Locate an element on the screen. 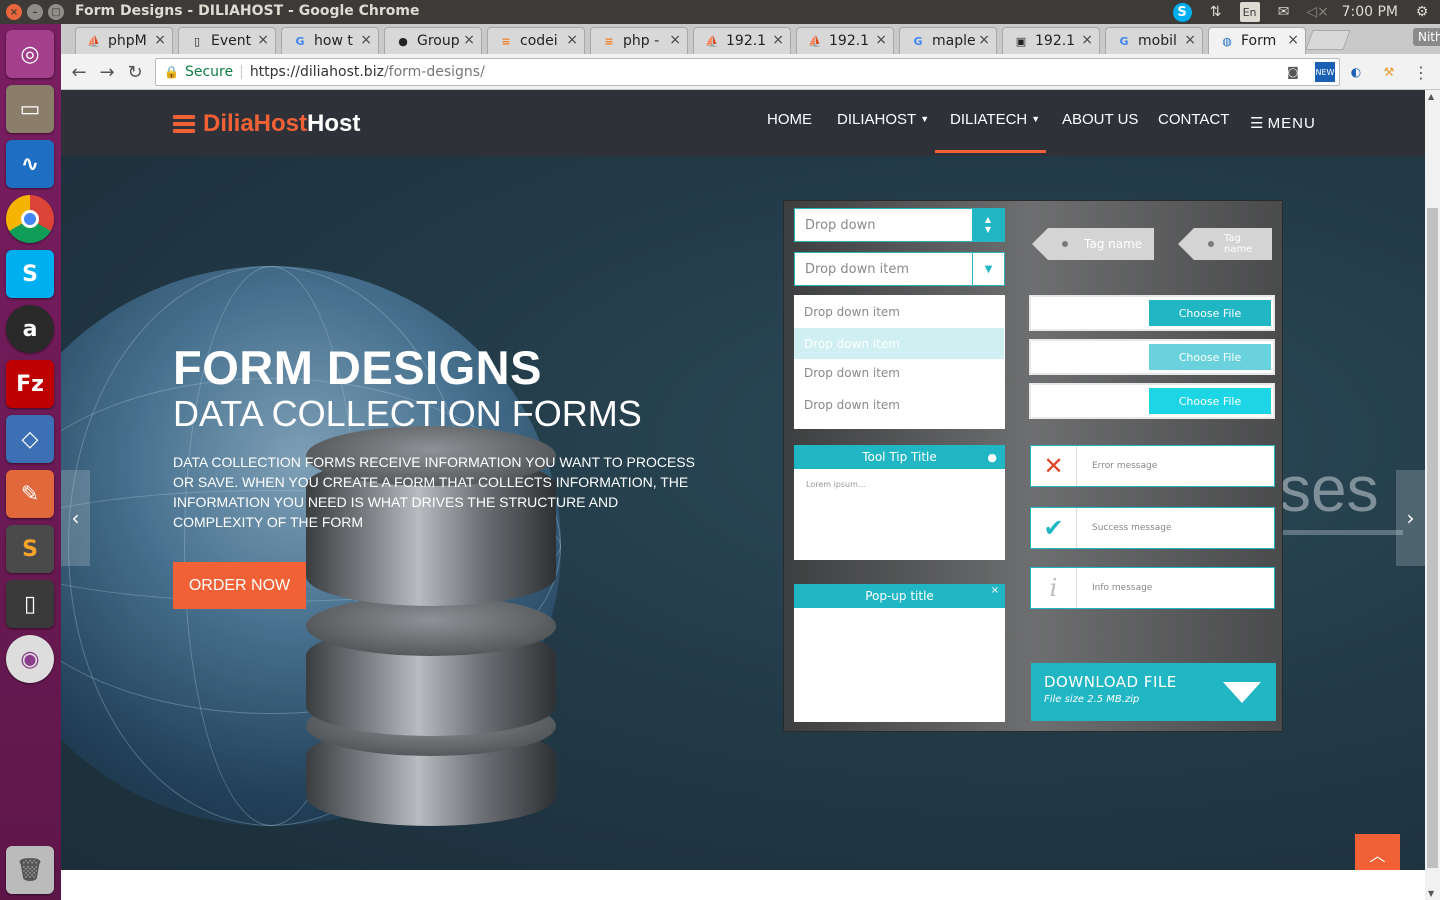 The height and width of the screenshot is (900, 1440). nav-diliatech: DILIATECH ▼ is located at coordinates (995, 119).